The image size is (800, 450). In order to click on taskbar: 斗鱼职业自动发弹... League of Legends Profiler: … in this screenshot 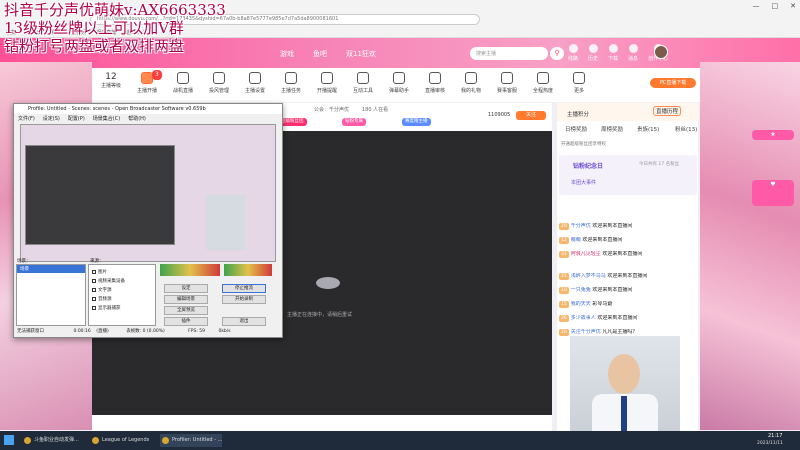, I will do `click(400, 440)`.